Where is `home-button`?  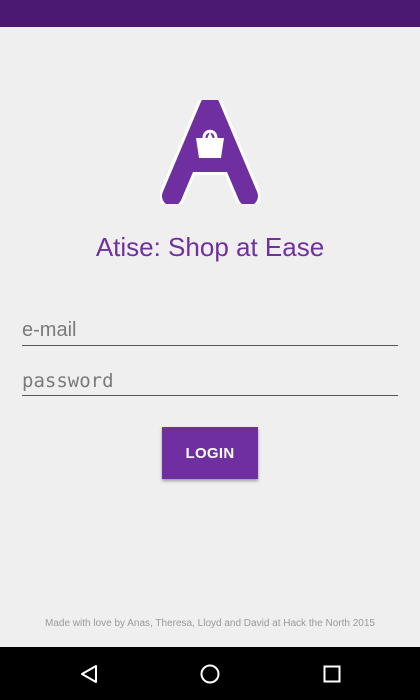 home-button is located at coordinates (210, 674).